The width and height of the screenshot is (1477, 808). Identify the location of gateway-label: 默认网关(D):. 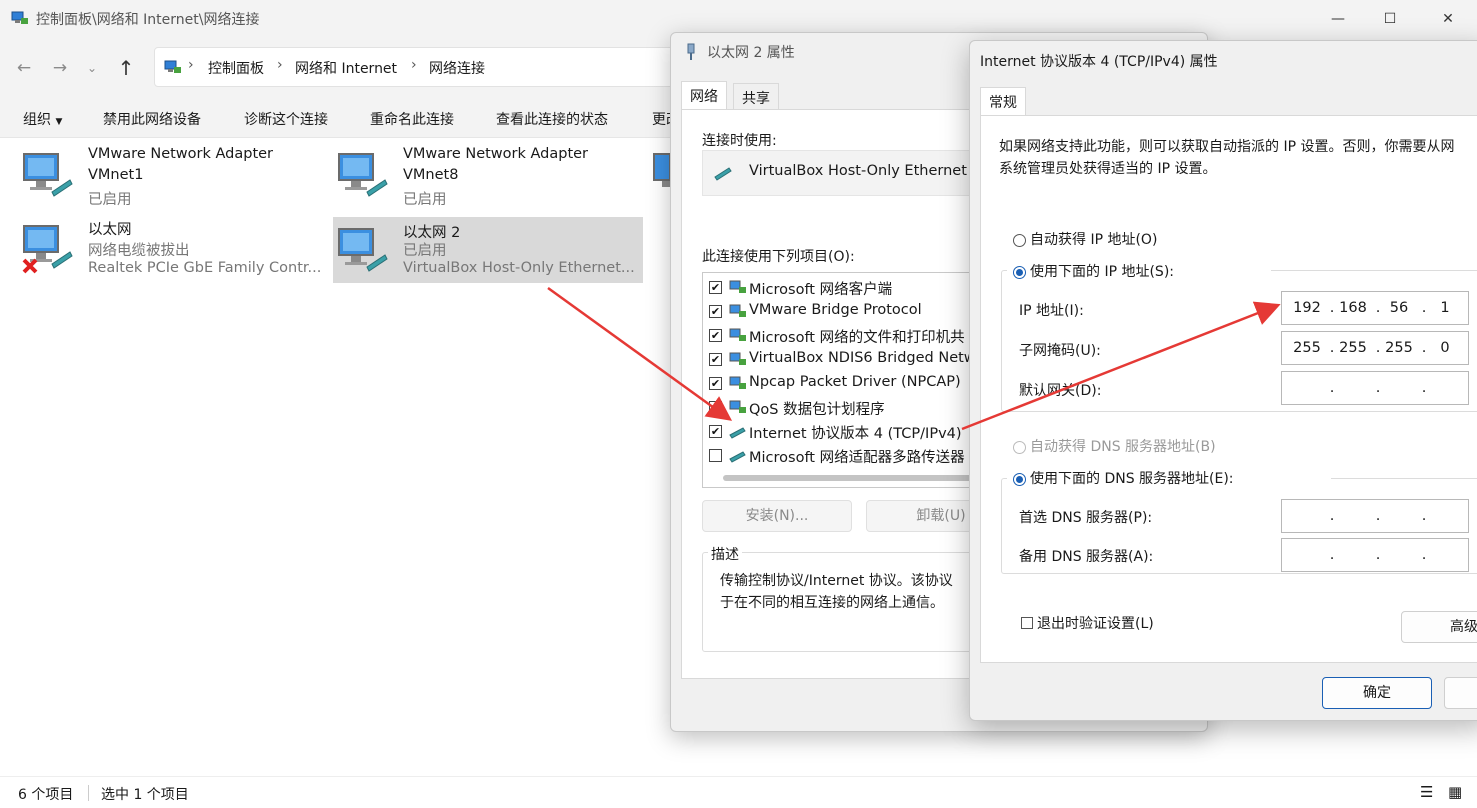
(1060, 391).